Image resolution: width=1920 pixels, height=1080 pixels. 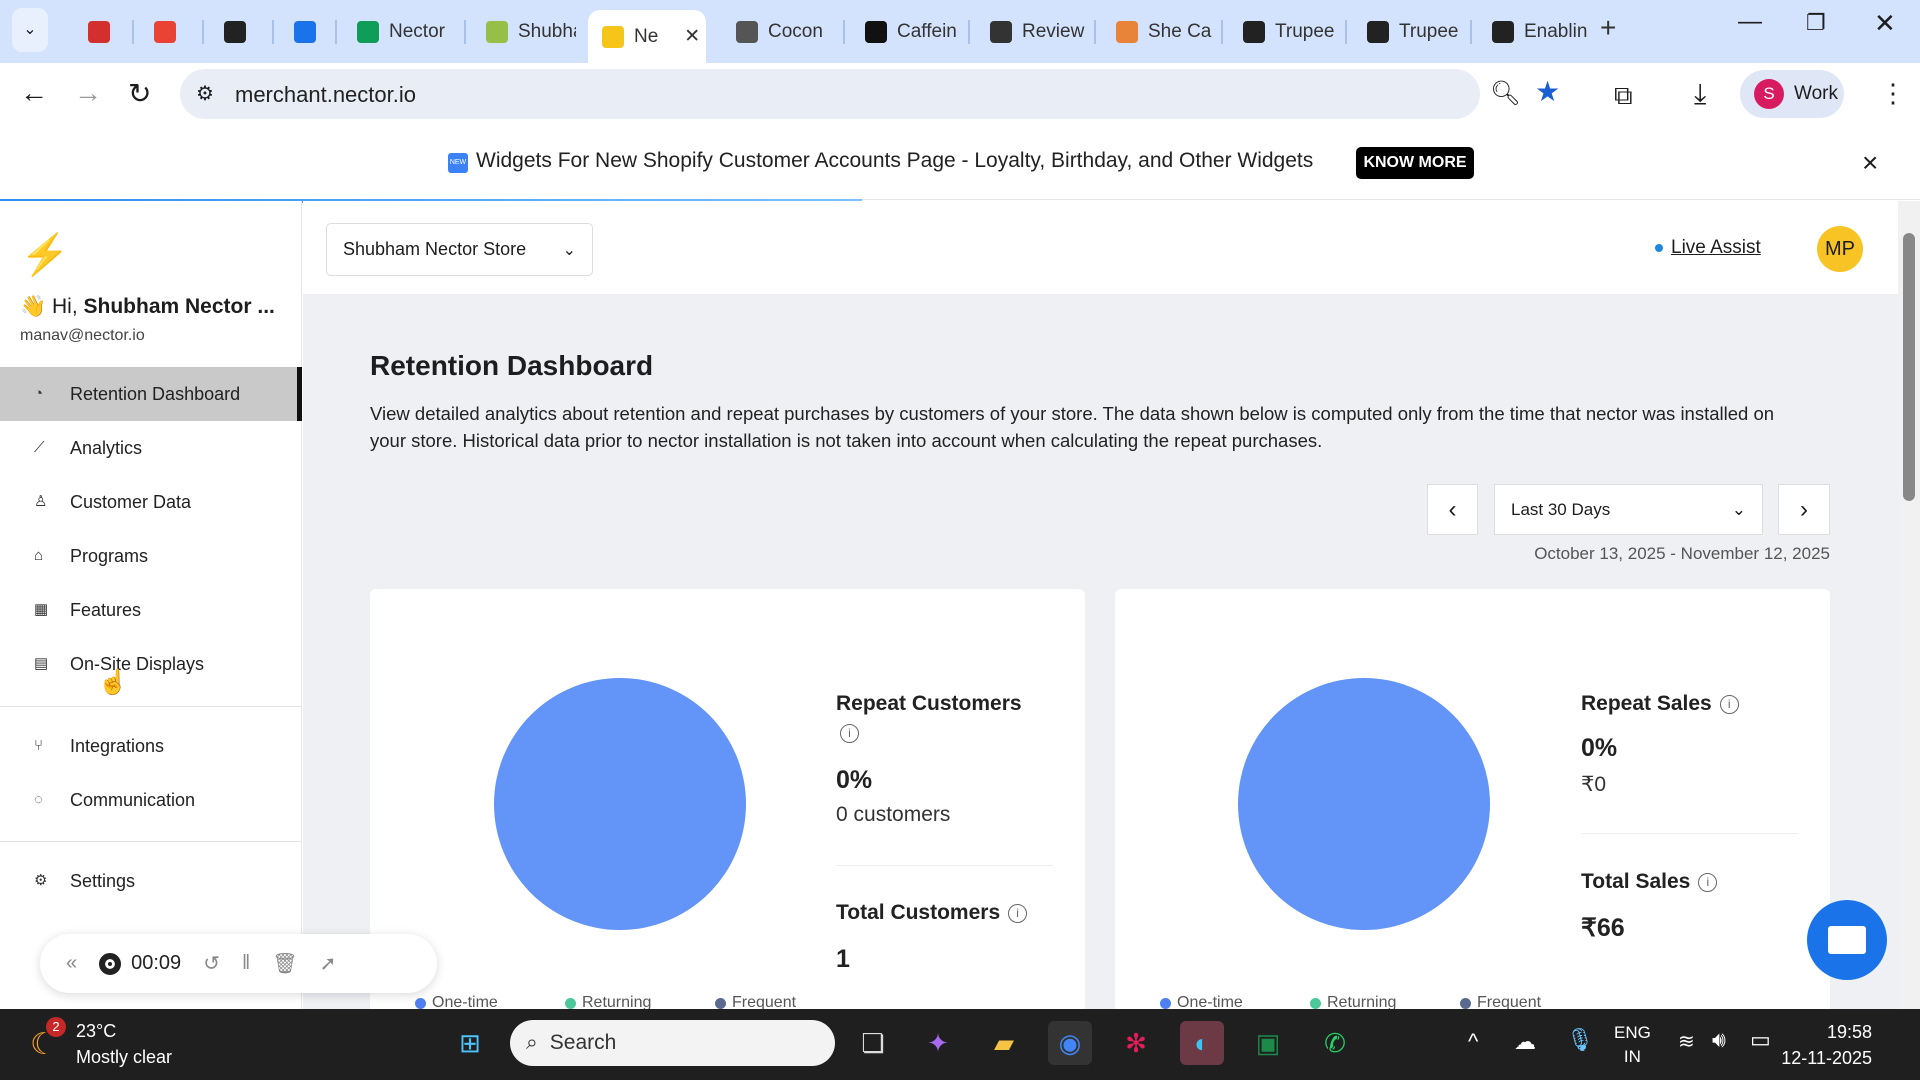 I want to click on excel-icon: ▣, so click(x=1268, y=1043).